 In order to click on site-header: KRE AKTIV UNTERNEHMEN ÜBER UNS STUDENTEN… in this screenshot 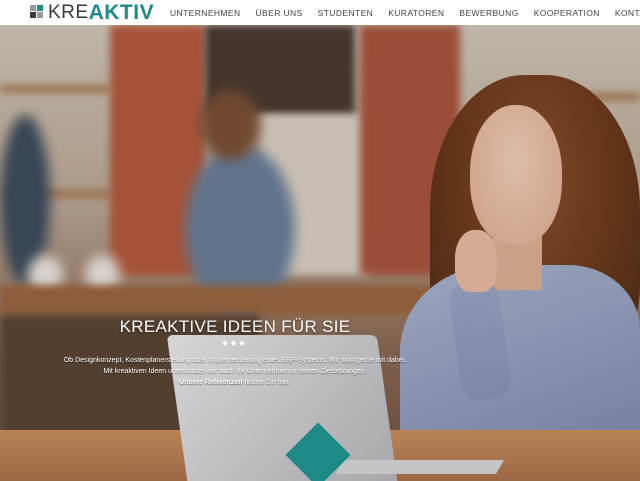, I will do `click(320, 12)`.